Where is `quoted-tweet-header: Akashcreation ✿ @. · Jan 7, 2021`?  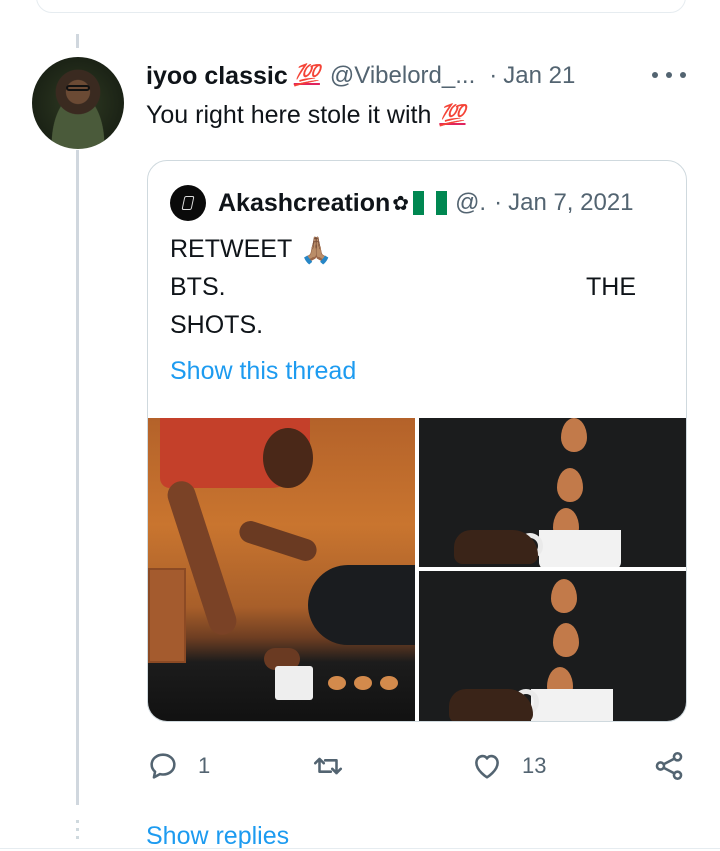 quoted-tweet-header: Akashcreation ✿ @. · Jan 7, 2021 is located at coordinates (402, 203).